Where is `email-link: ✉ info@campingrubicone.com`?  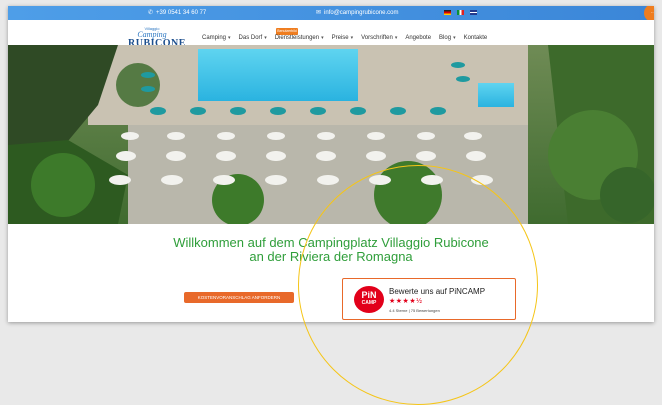 email-link: ✉ info@campingrubicone.com is located at coordinates (357, 13).